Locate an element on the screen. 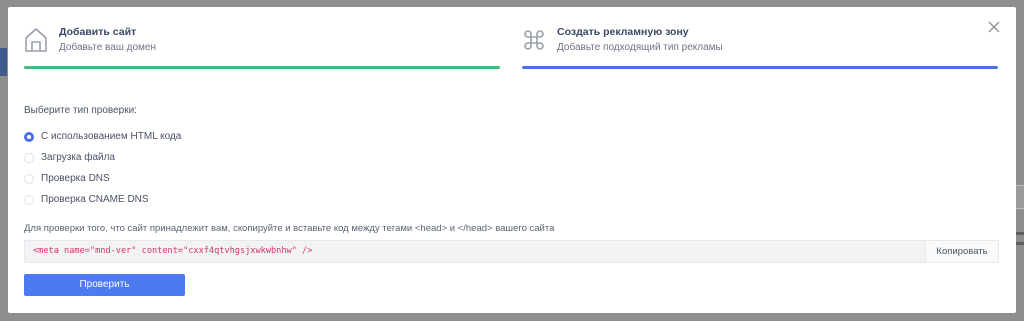 This screenshot has height=321, width=1024. radio-label: С использованием HTML кода is located at coordinates (111, 136).